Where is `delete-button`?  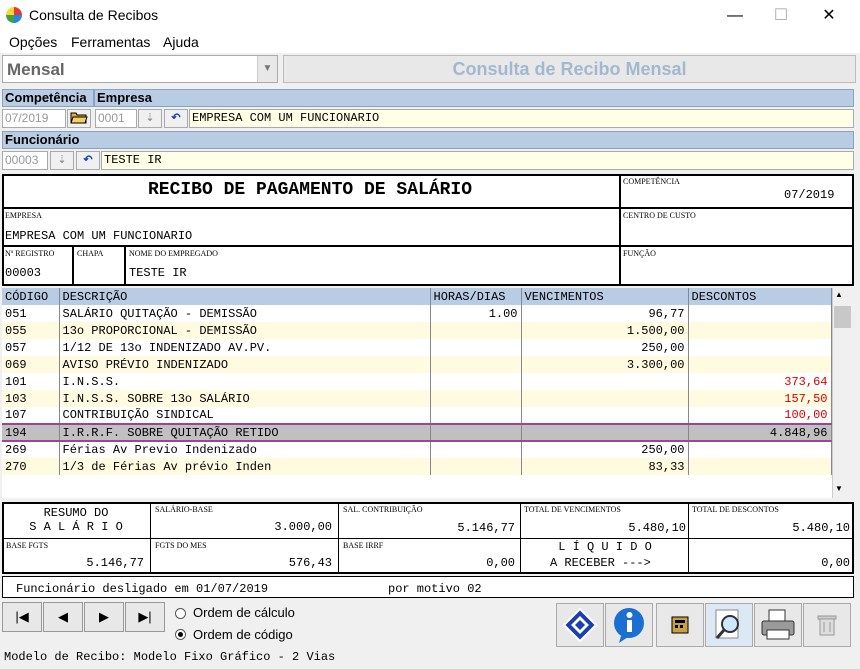 delete-button is located at coordinates (827, 625).